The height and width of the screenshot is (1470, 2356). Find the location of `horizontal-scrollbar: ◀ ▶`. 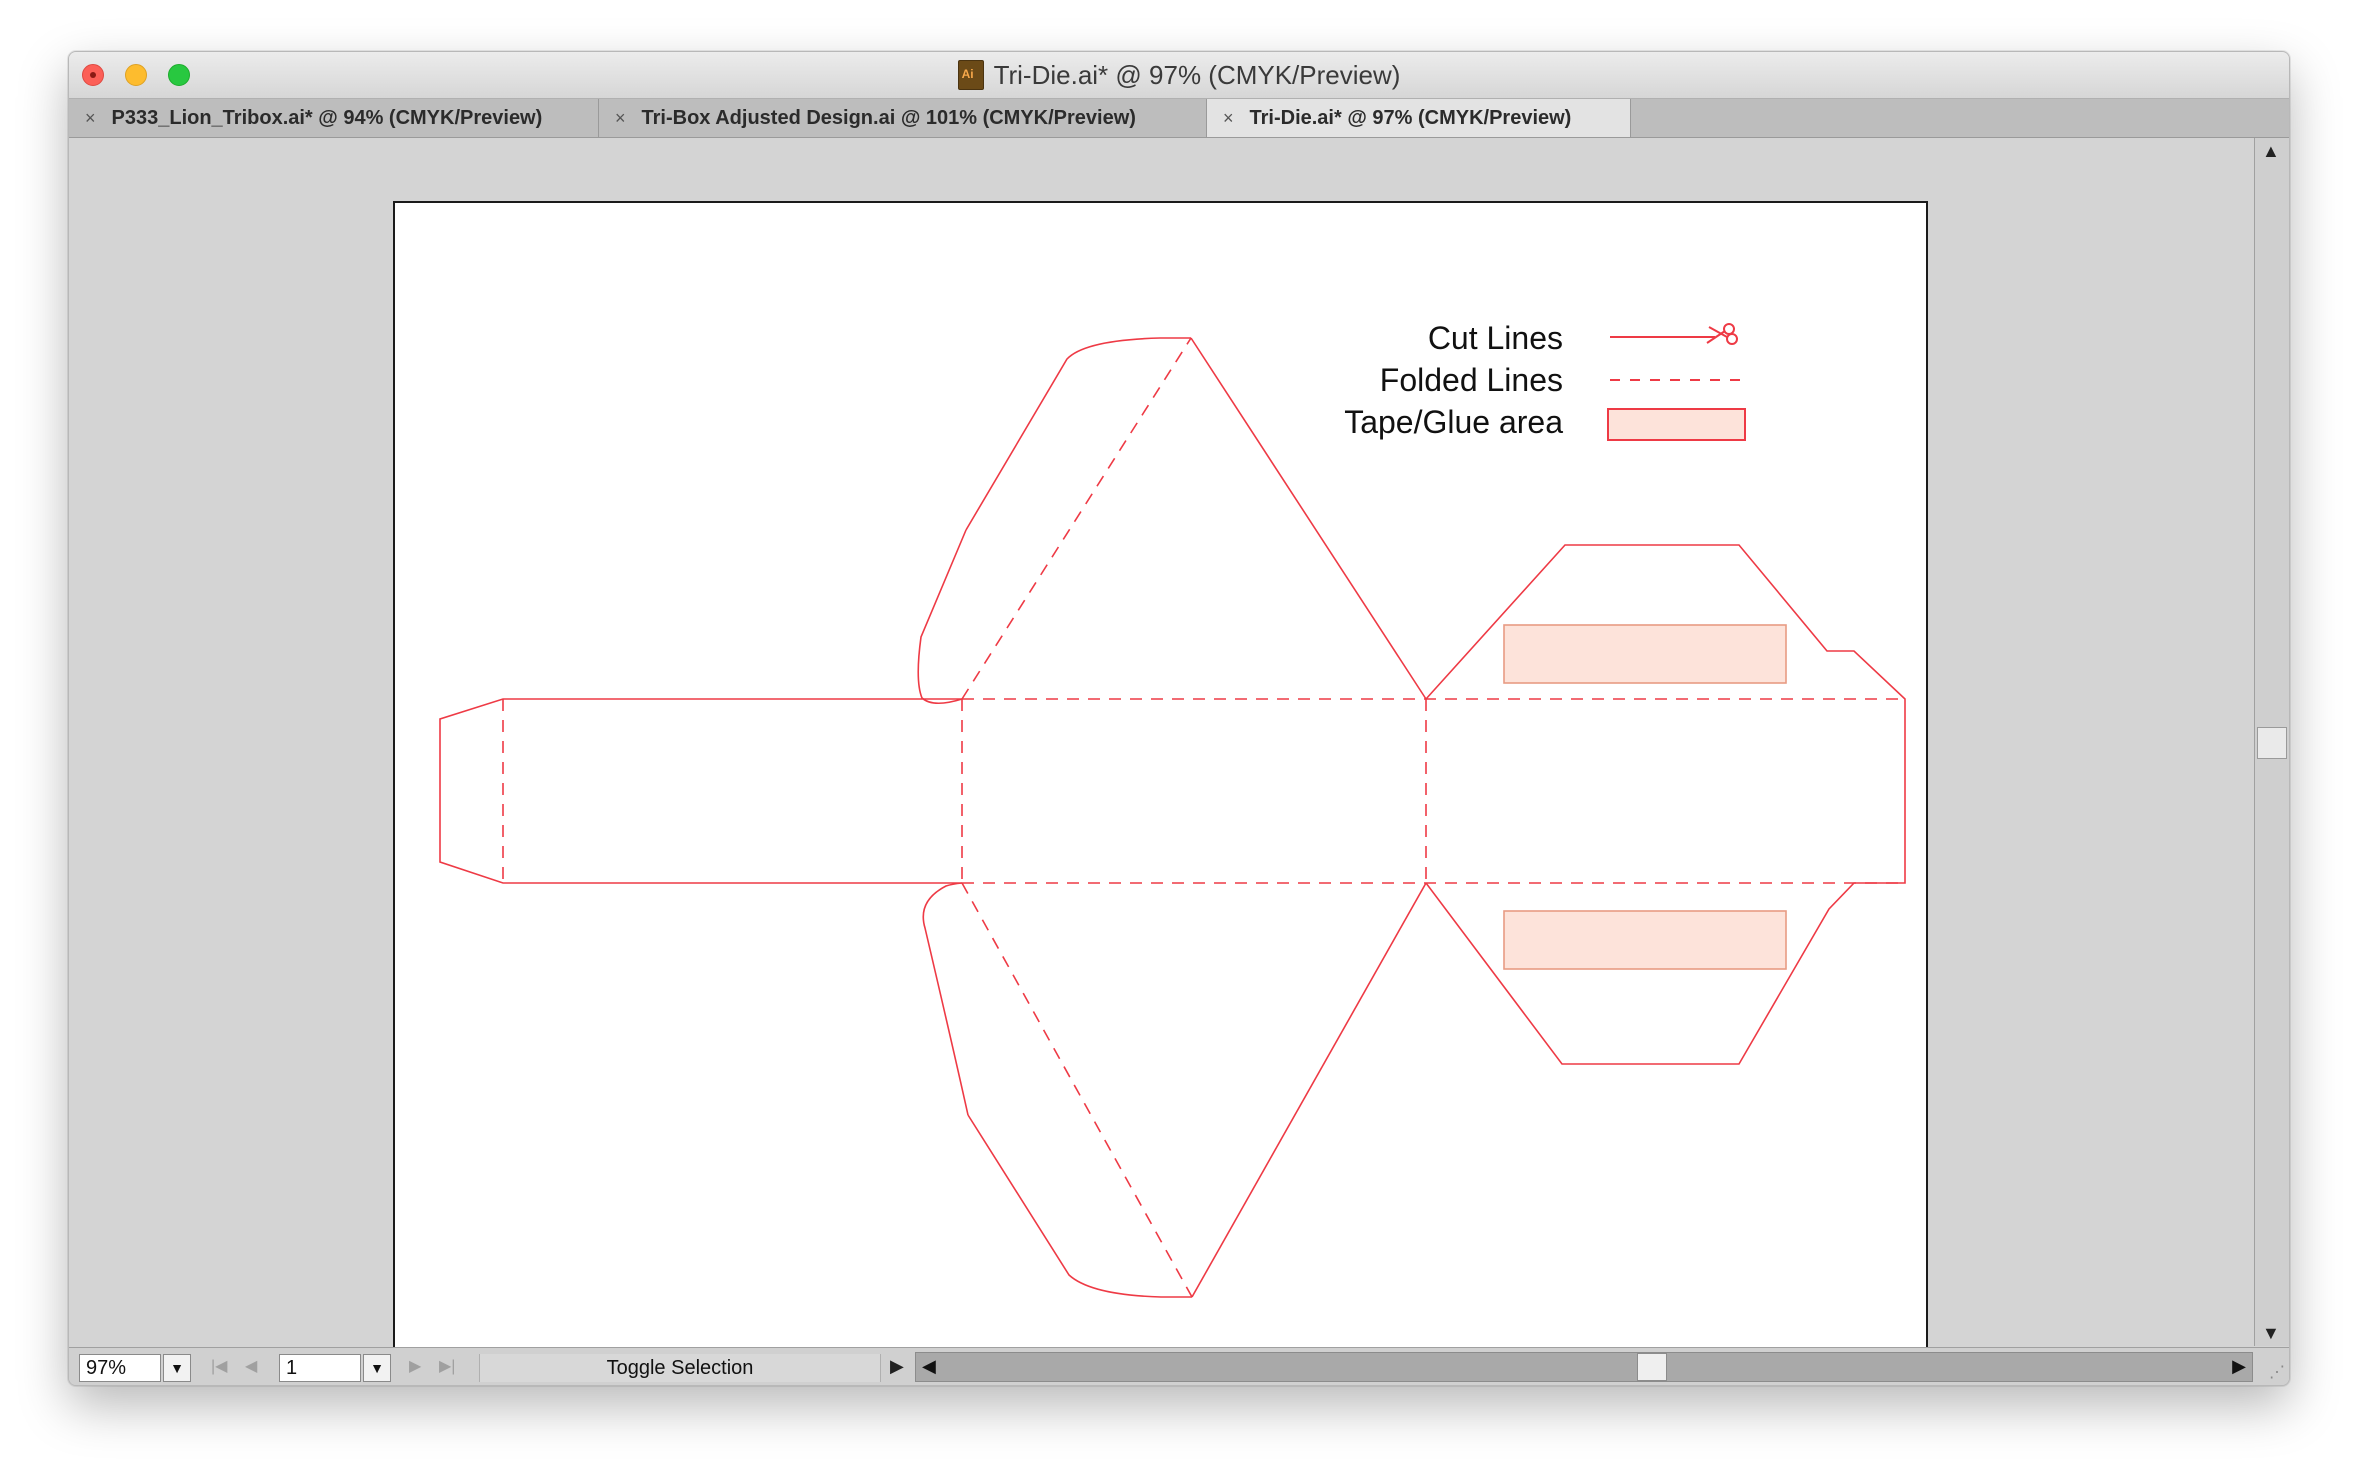

horizontal-scrollbar: ◀ ▶ is located at coordinates (1584, 1367).